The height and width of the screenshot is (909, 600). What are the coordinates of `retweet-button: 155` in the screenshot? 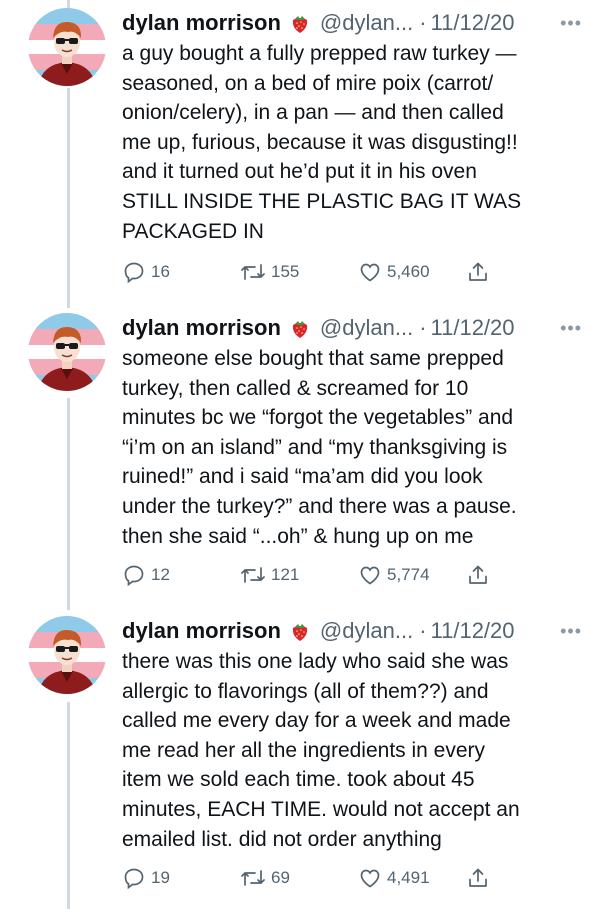 It's located at (269, 272).